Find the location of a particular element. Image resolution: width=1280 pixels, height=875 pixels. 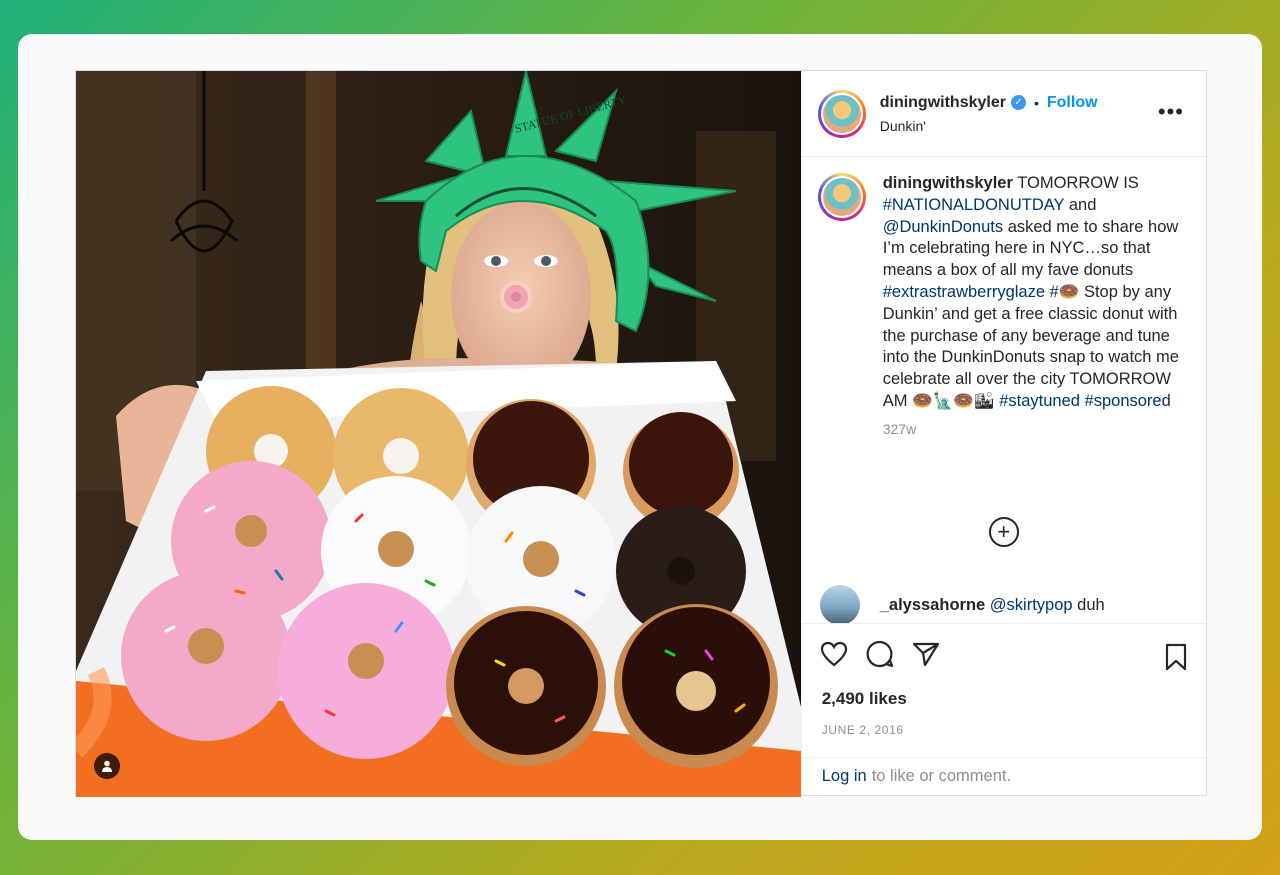

comment-mention: @skirtypop is located at coordinates (1031, 605).